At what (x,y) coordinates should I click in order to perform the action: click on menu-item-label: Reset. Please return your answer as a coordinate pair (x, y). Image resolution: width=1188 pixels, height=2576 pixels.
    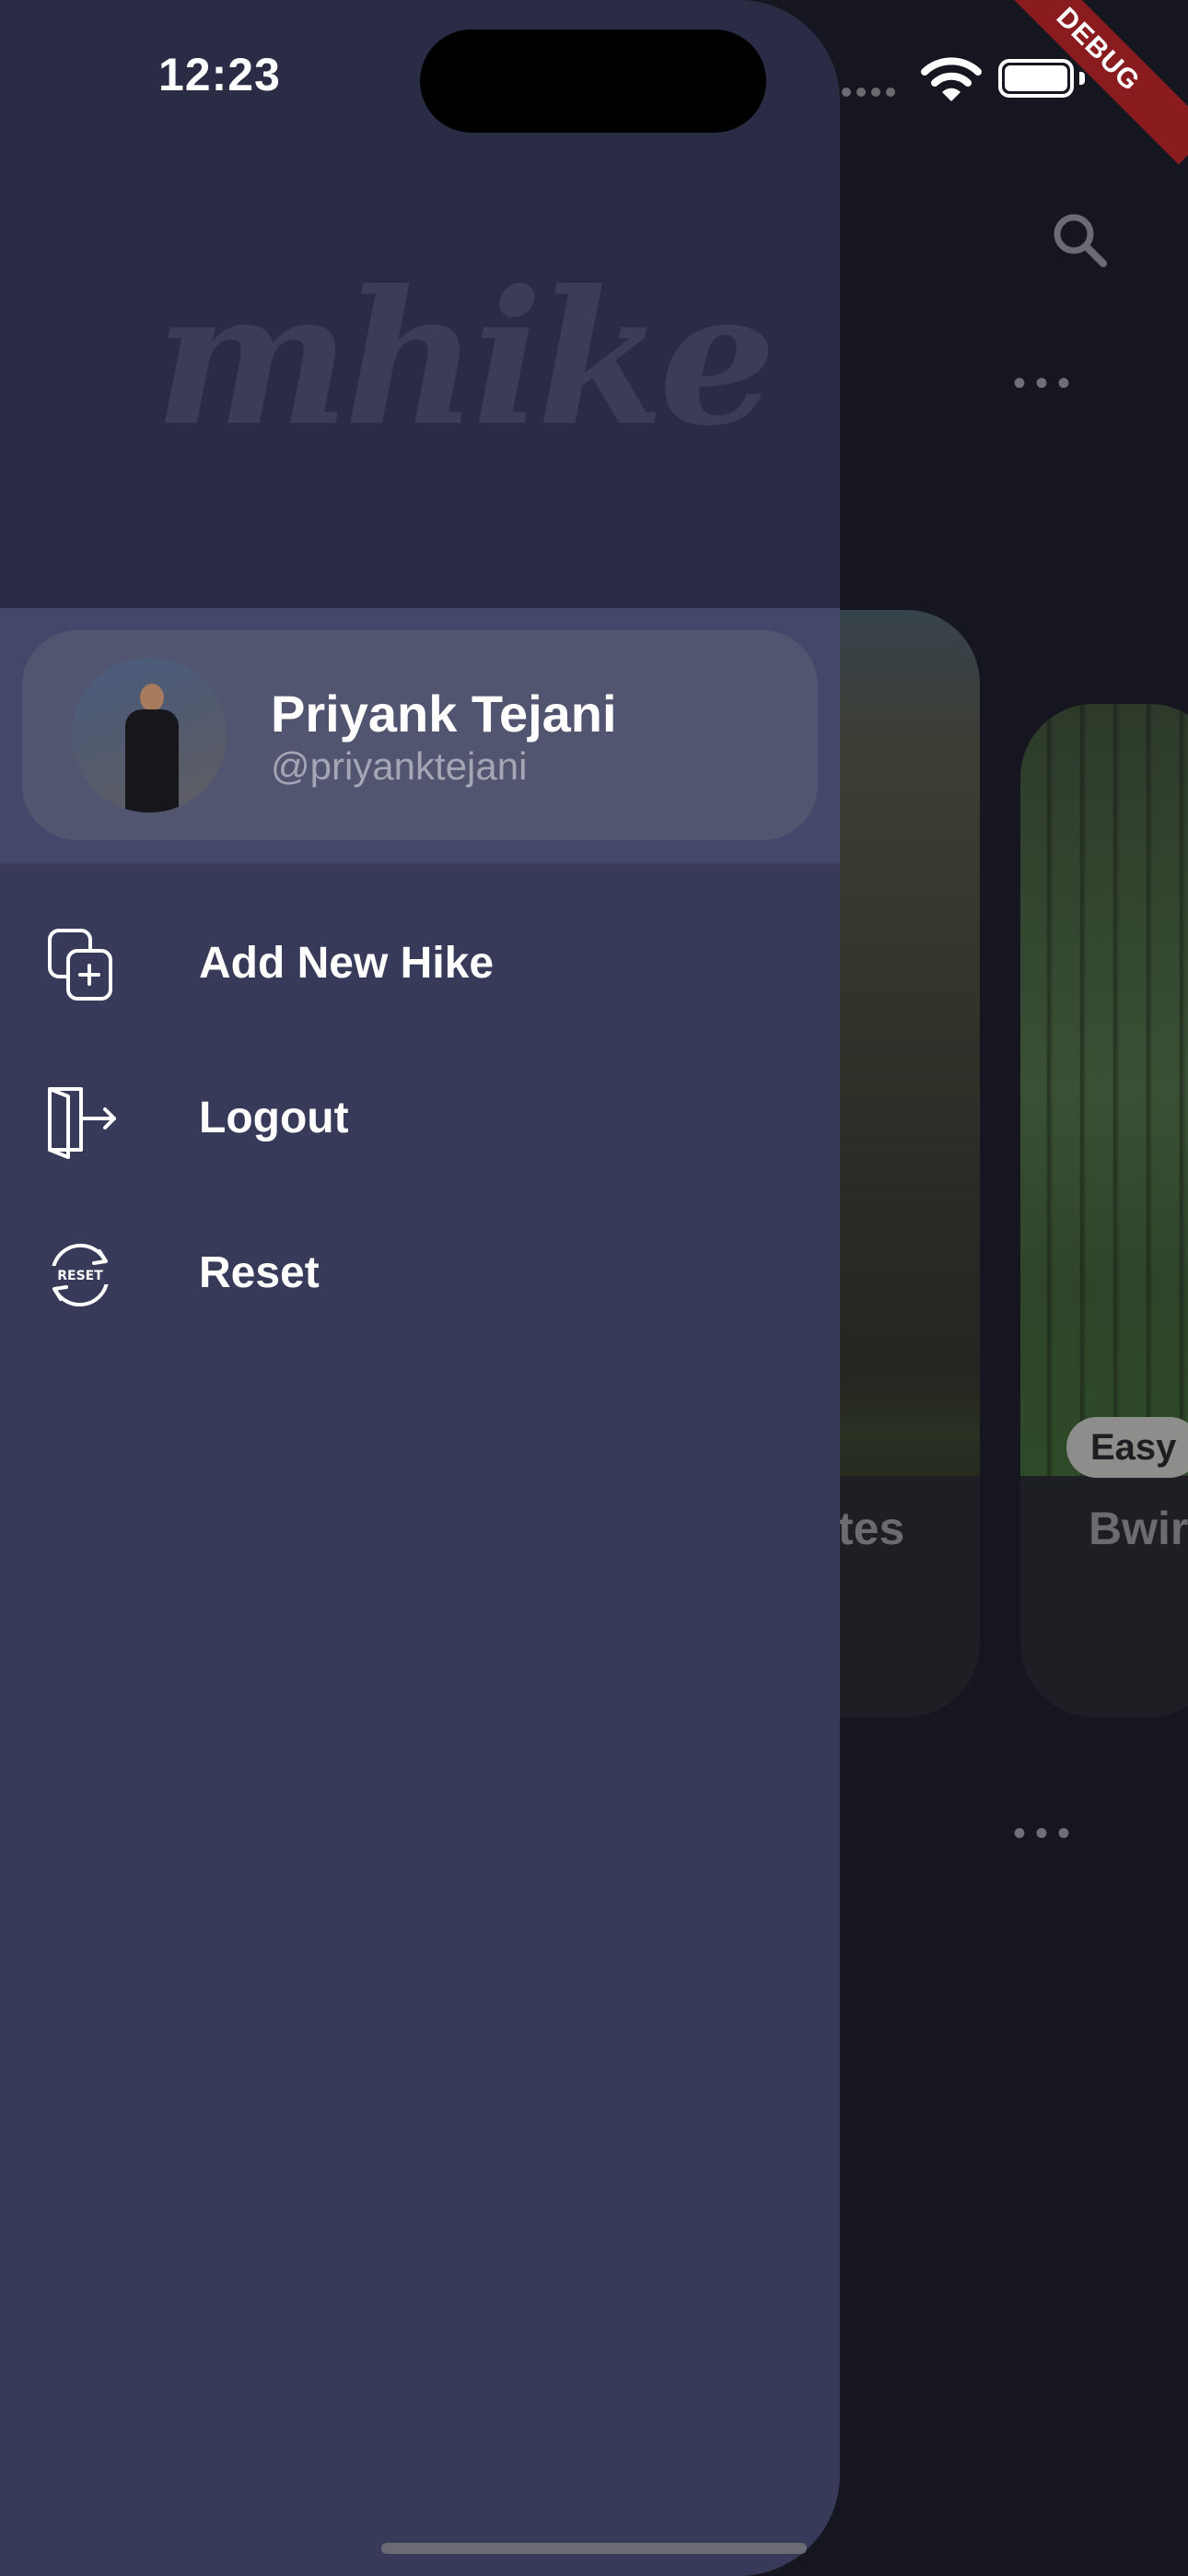
    Looking at the image, I should click on (259, 1272).